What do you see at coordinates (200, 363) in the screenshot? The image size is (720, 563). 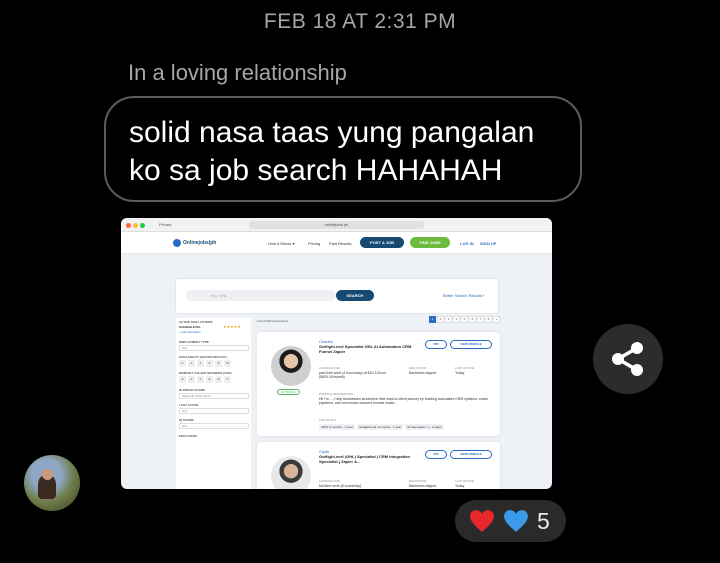 I see `availability-pill: 4` at bounding box center [200, 363].